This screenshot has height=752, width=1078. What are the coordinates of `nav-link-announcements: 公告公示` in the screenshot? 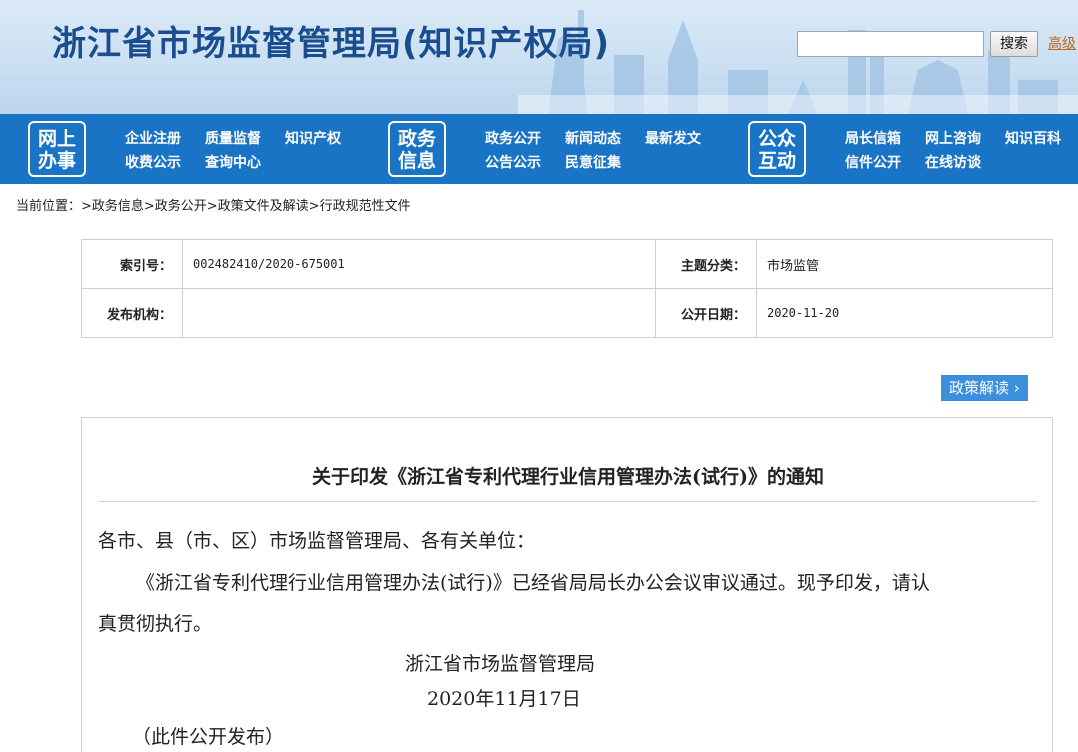 It's located at (513, 162).